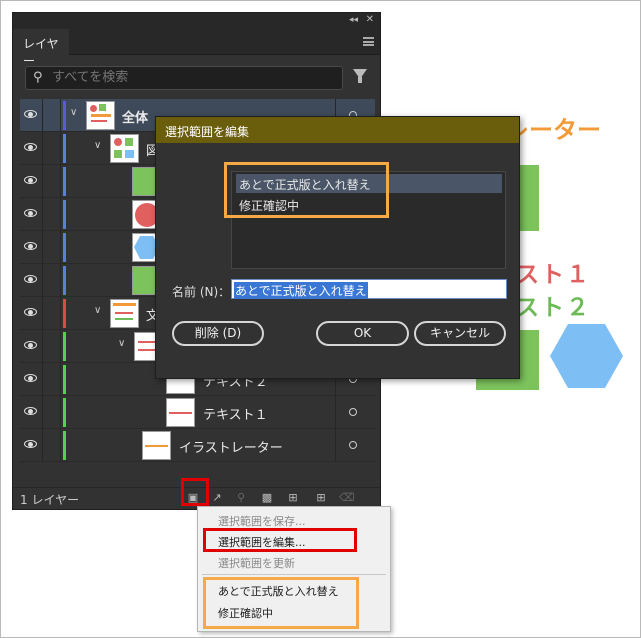 The height and width of the screenshot is (638, 641). What do you see at coordinates (353, 20) in the screenshot?
I see `collapse-icon: ◂◂` at bounding box center [353, 20].